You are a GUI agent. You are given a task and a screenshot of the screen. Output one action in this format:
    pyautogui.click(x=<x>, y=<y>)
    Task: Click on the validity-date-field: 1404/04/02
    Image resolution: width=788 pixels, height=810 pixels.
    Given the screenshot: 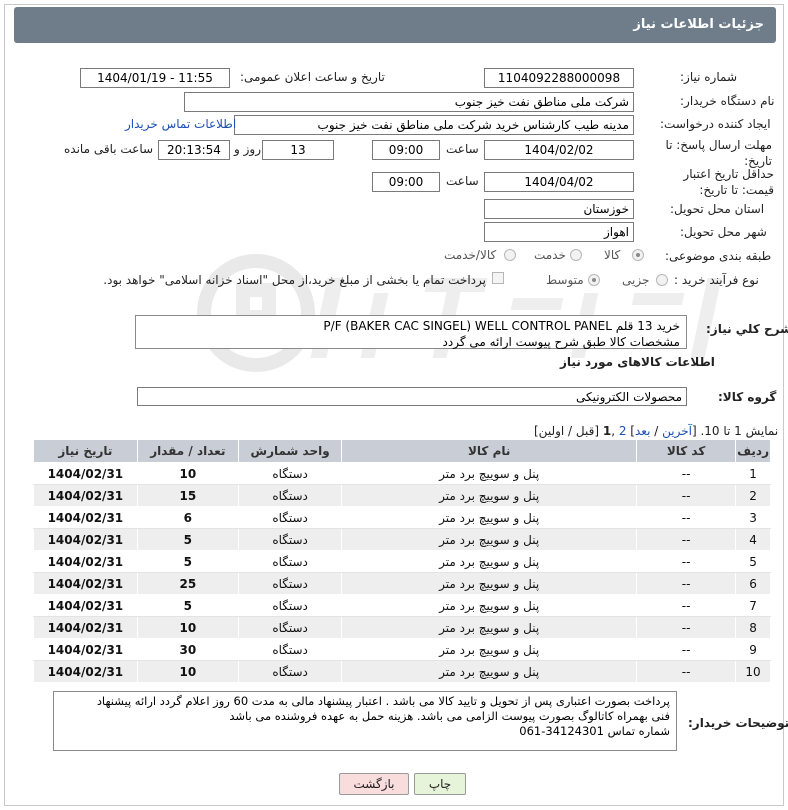 What is the action you would take?
    pyautogui.click(x=559, y=182)
    